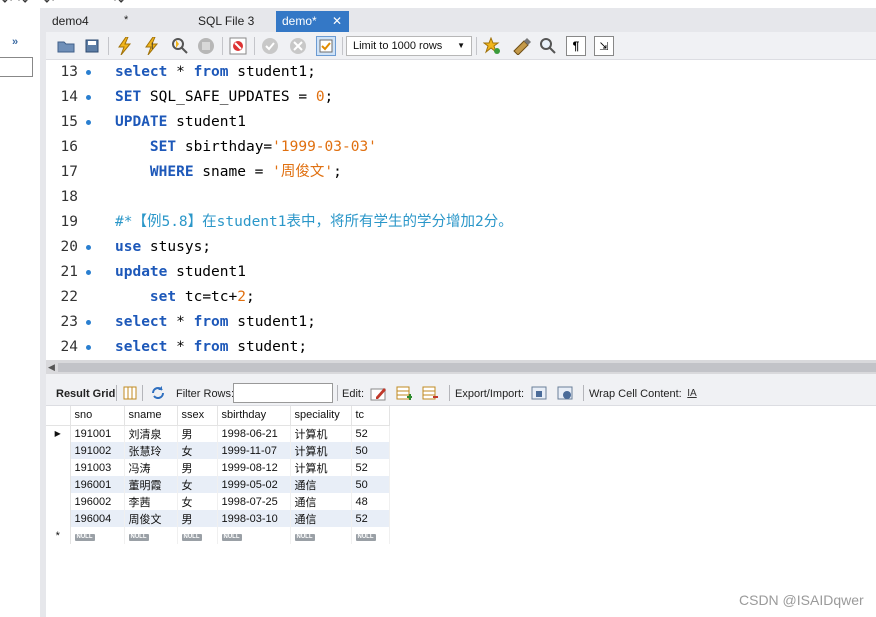 The image size is (876, 617). What do you see at coordinates (97, 518) in the screenshot?
I see `table-cell: 196004` at bounding box center [97, 518].